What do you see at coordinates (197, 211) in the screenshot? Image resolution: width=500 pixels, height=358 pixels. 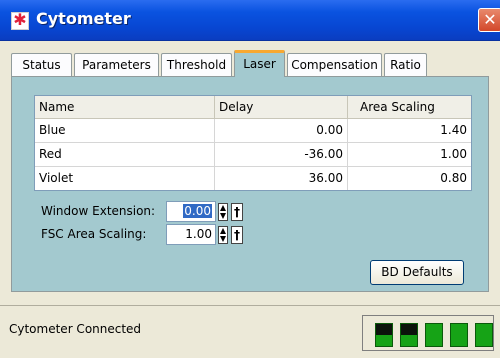 I see `window-extension-value: 0.00` at bounding box center [197, 211].